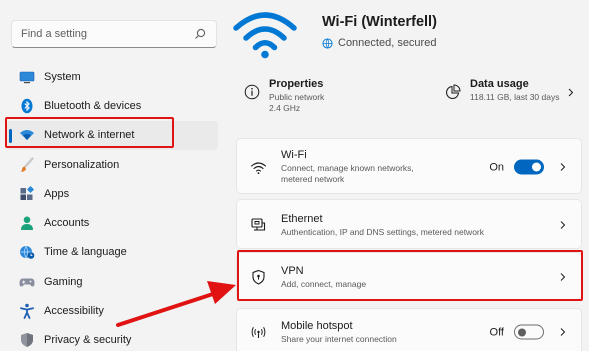 The height and width of the screenshot is (351, 589). I want to click on wifi-icon, so click(258, 167).